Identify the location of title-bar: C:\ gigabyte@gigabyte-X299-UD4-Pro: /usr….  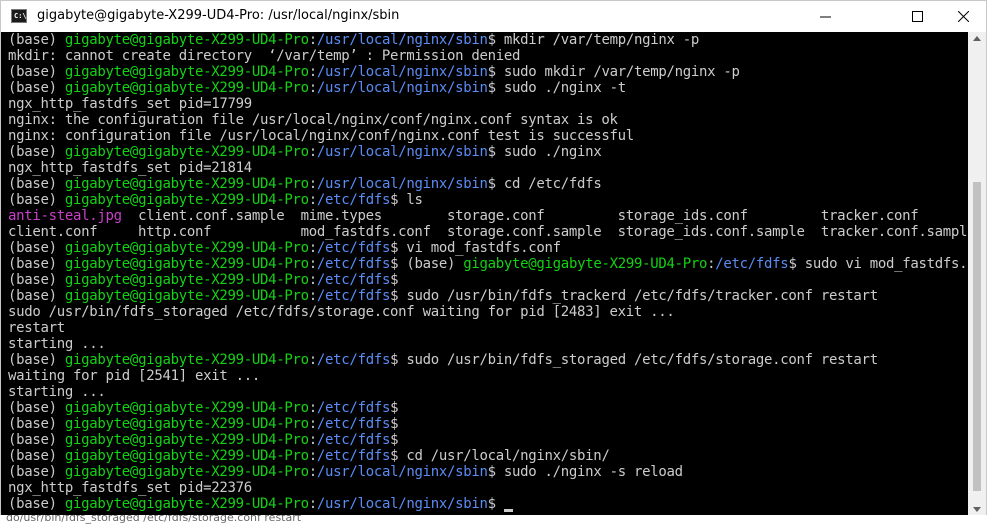
(493, 16).